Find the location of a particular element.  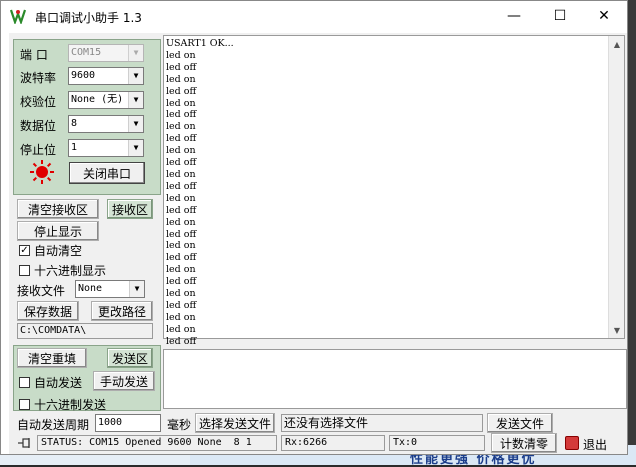

app-icon is located at coordinates (18, 16).